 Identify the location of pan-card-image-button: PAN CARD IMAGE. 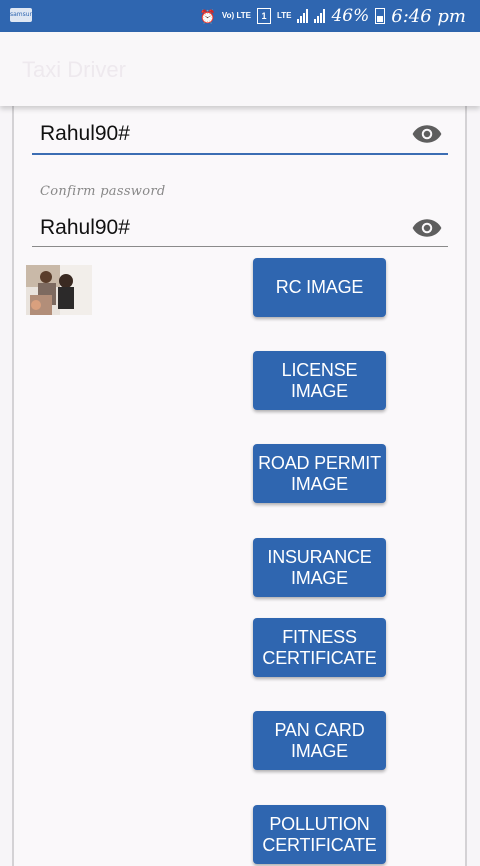
(319, 740).